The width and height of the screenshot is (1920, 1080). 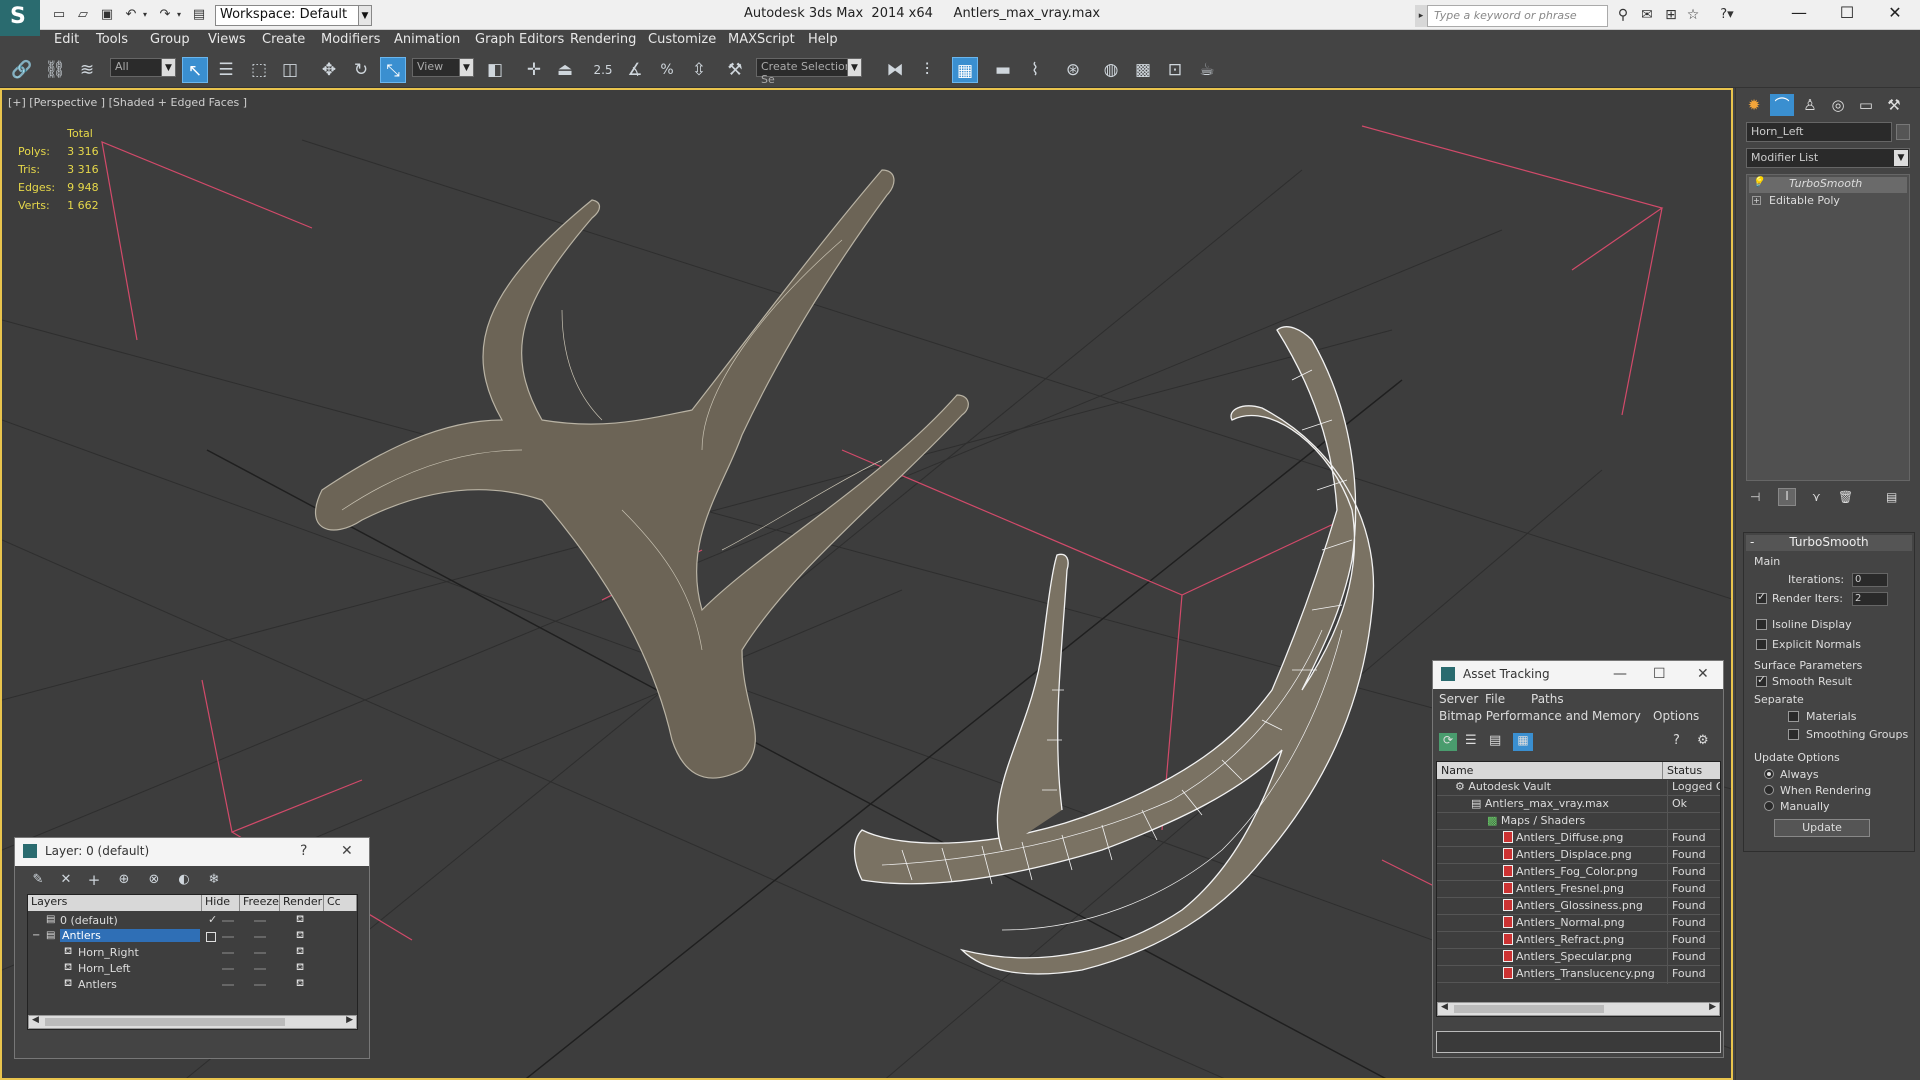 What do you see at coordinates (212, 919) in the screenshot?
I see `active-layer-check-icon: ✓` at bounding box center [212, 919].